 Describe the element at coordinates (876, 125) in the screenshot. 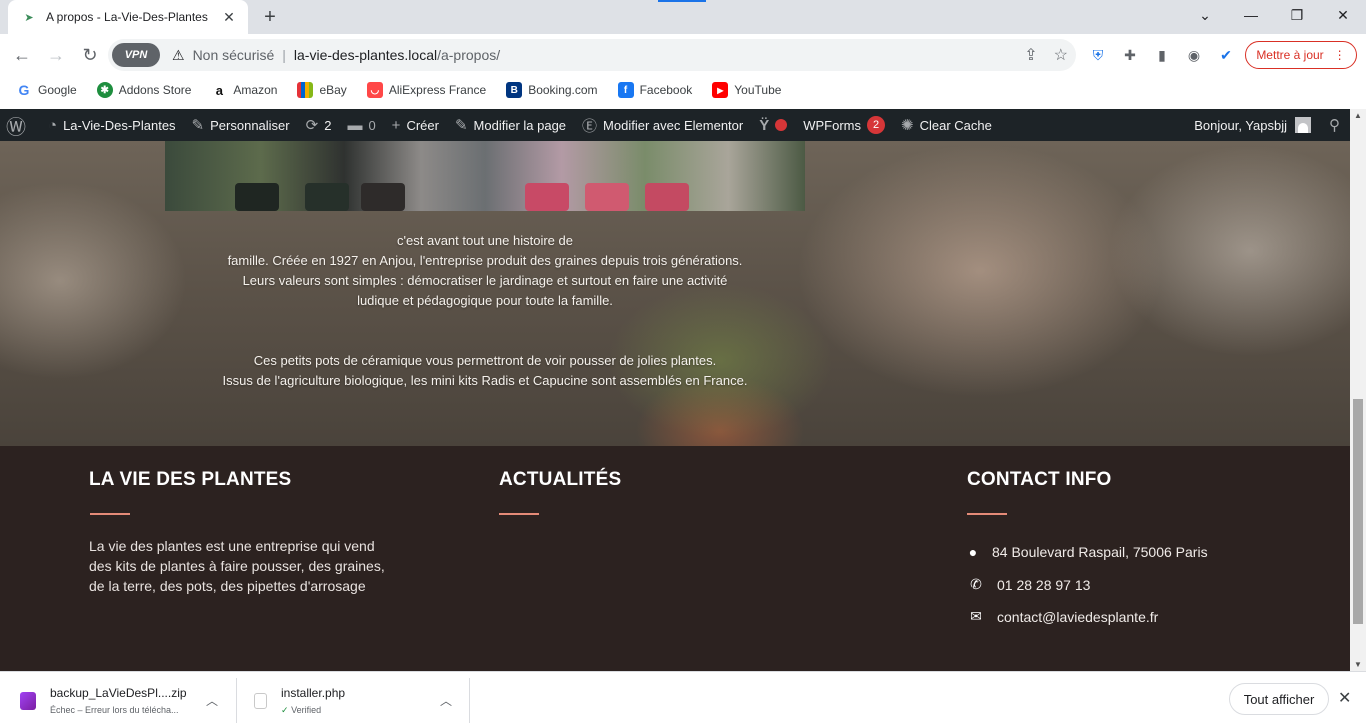

I see `wpforms-badge: 2` at that location.